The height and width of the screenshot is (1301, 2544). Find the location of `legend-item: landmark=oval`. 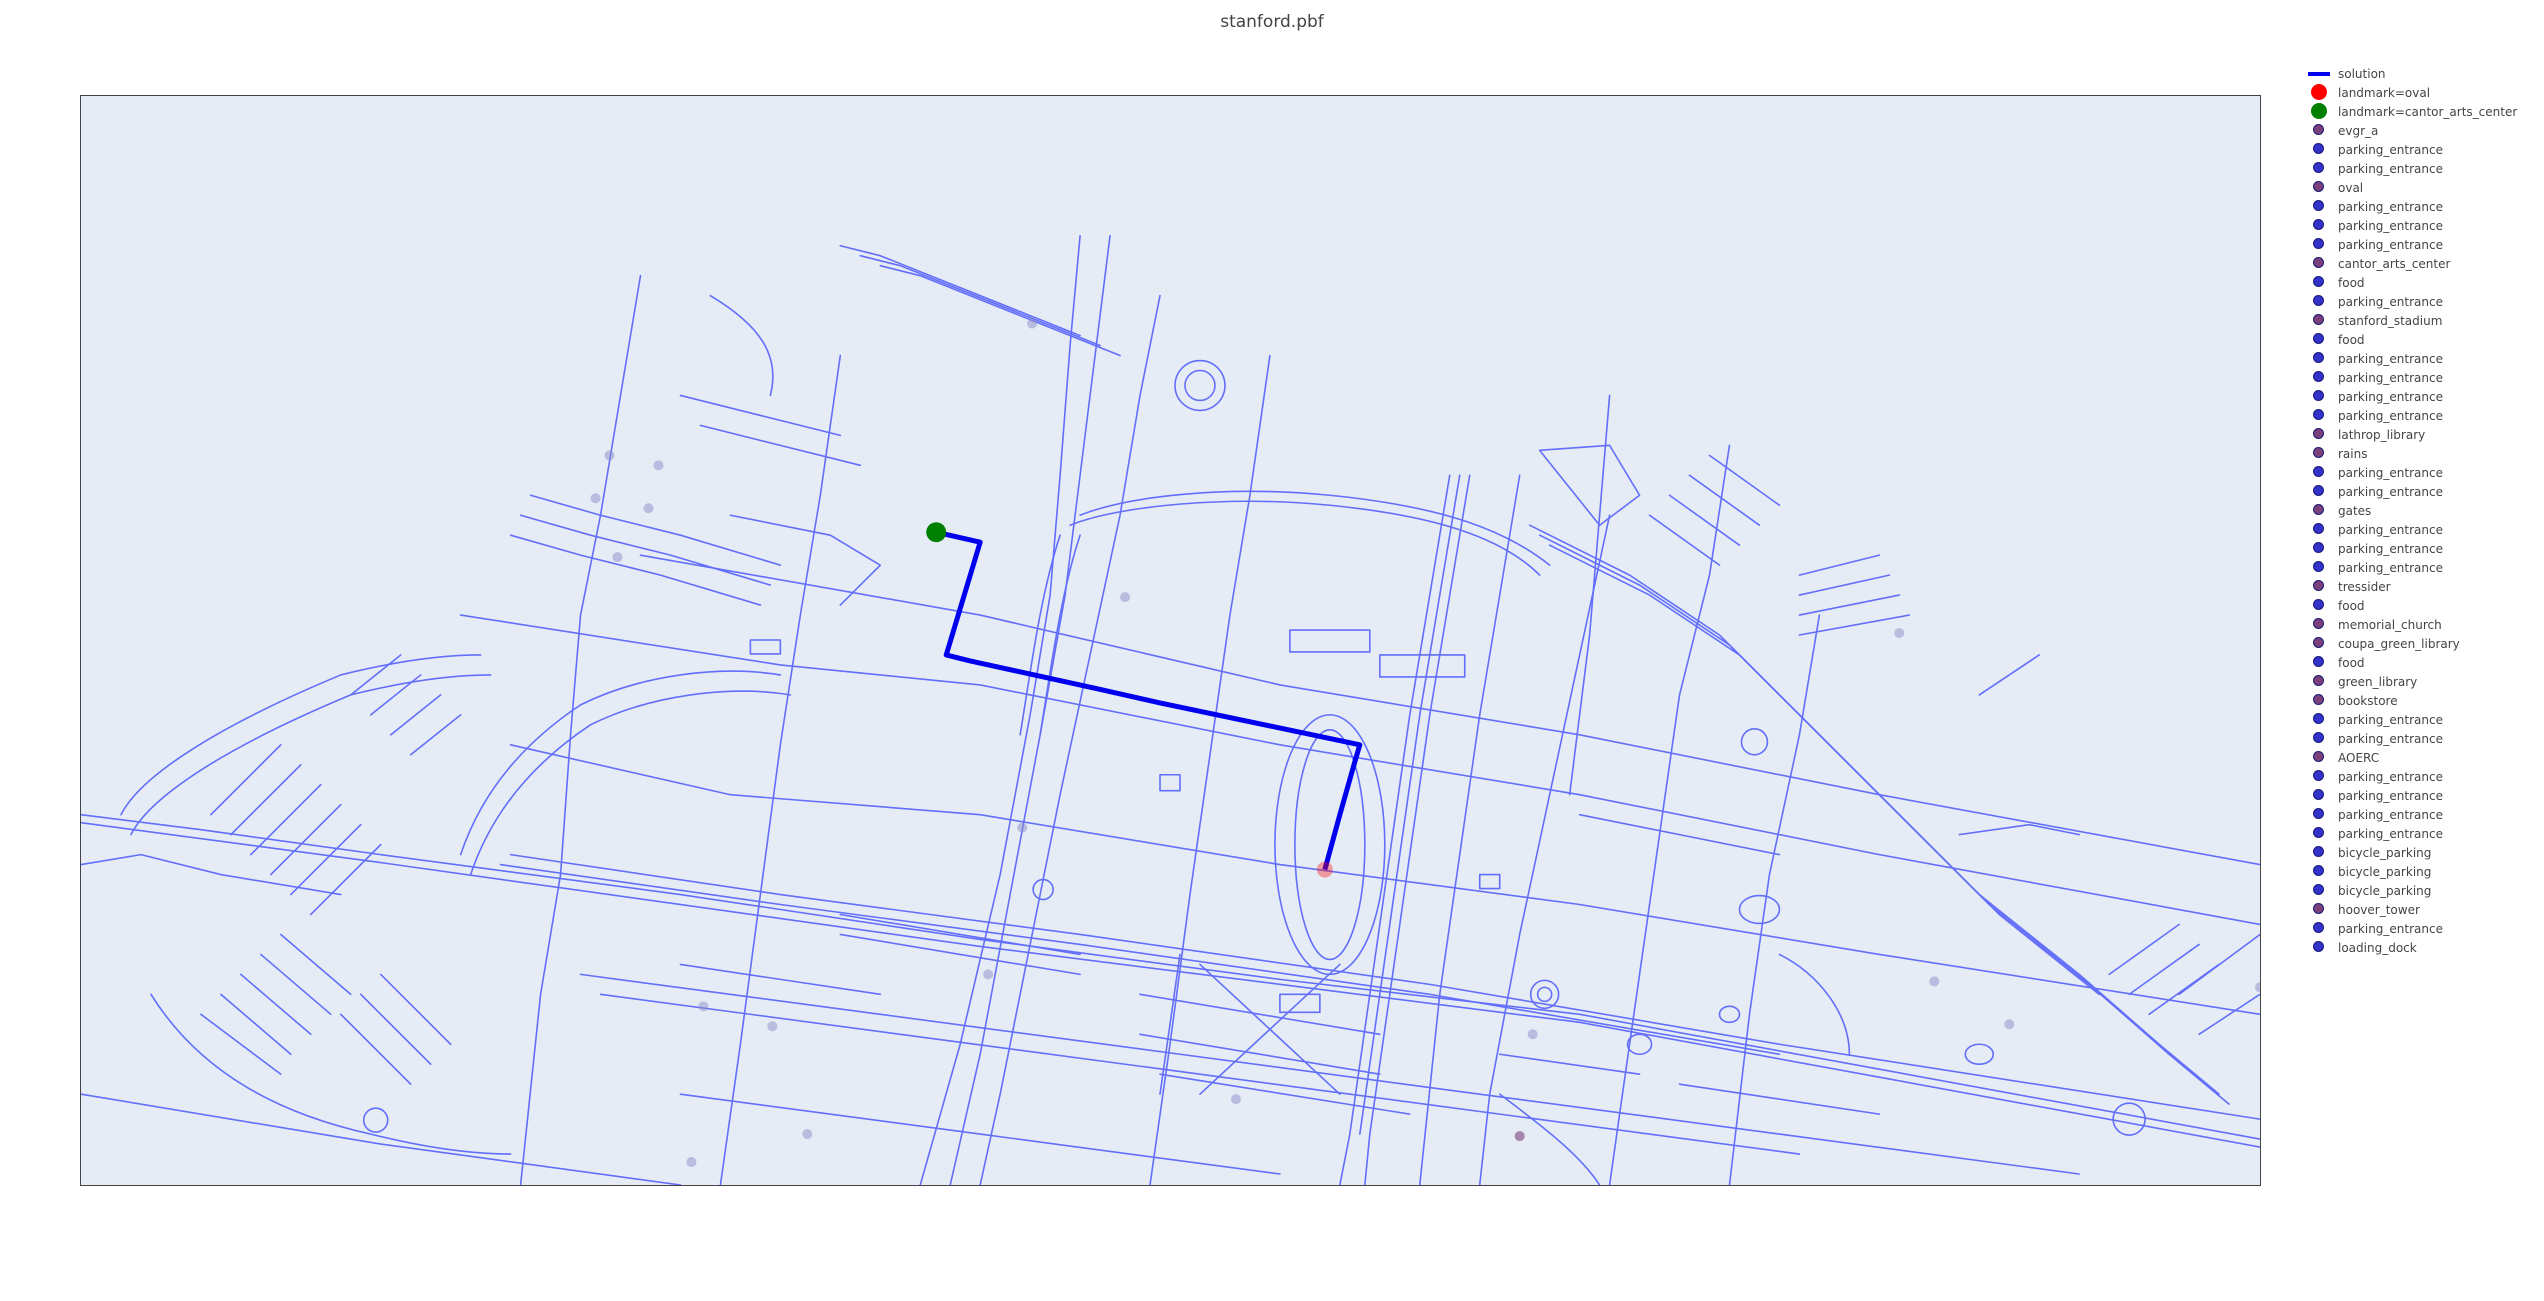

legend-item: landmark=oval is located at coordinates (2423, 92).